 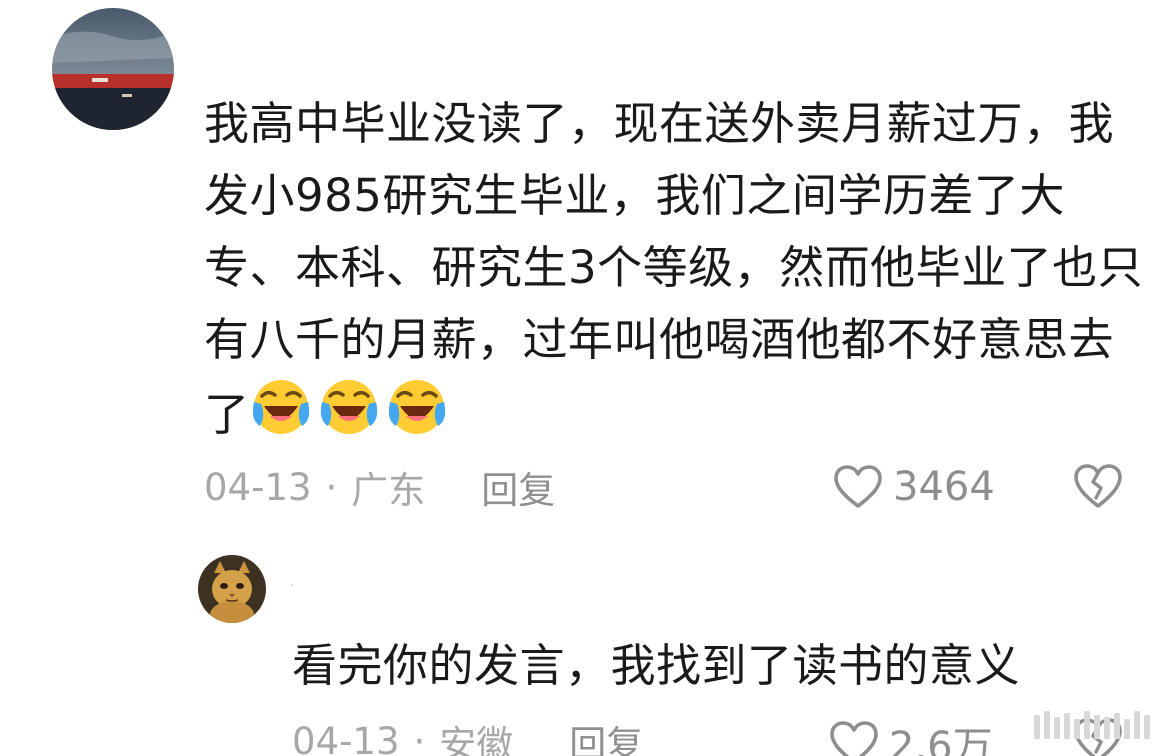 What do you see at coordinates (292, 586) in the screenshot?
I see `reply-username: ·` at bounding box center [292, 586].